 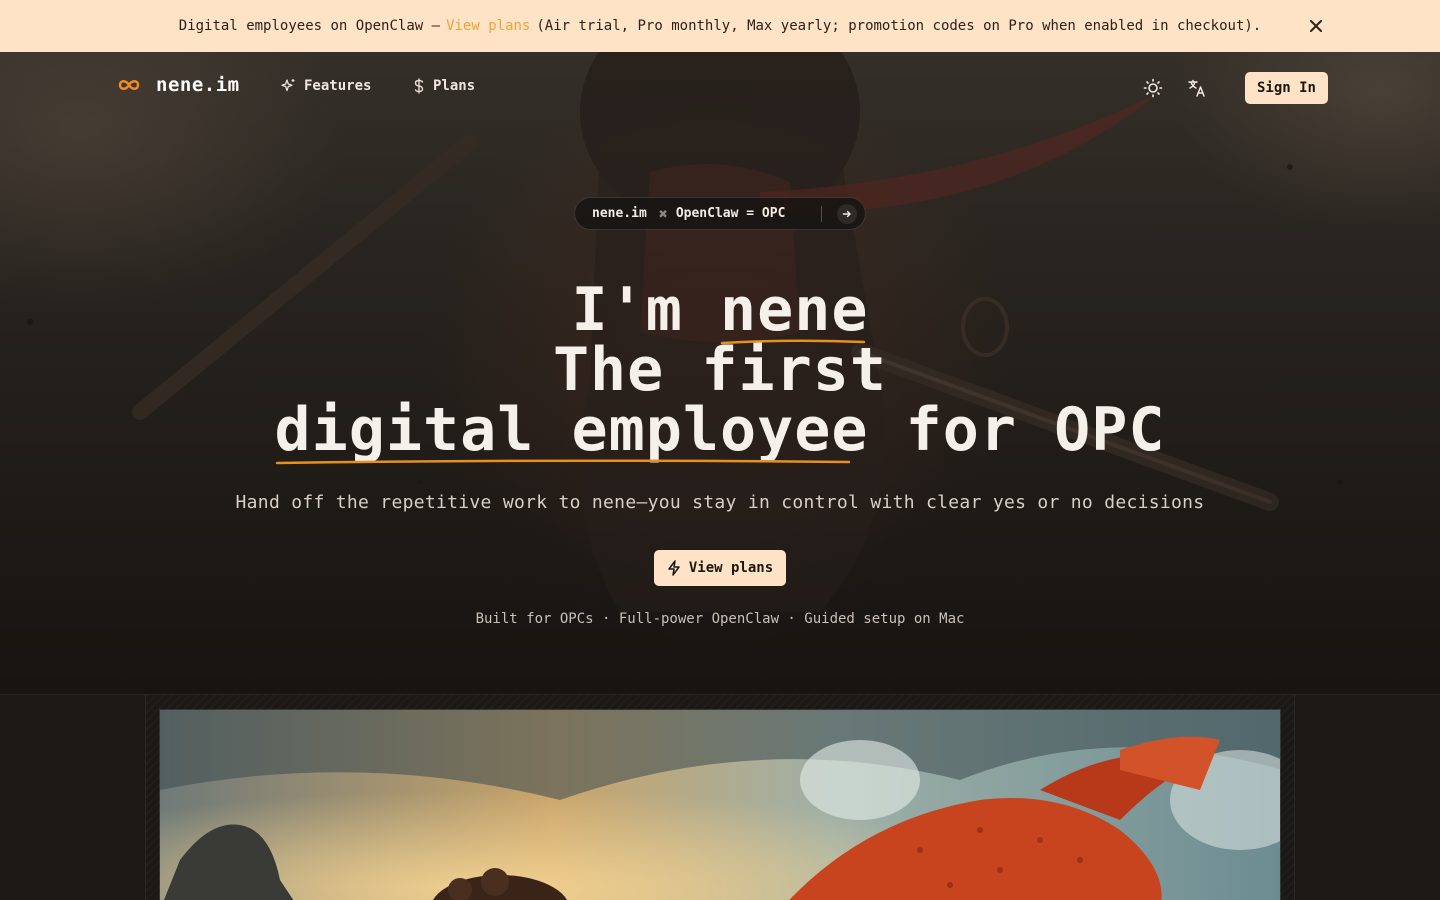 I want to click on times-icon: ✖, so click(x=663, y=213).